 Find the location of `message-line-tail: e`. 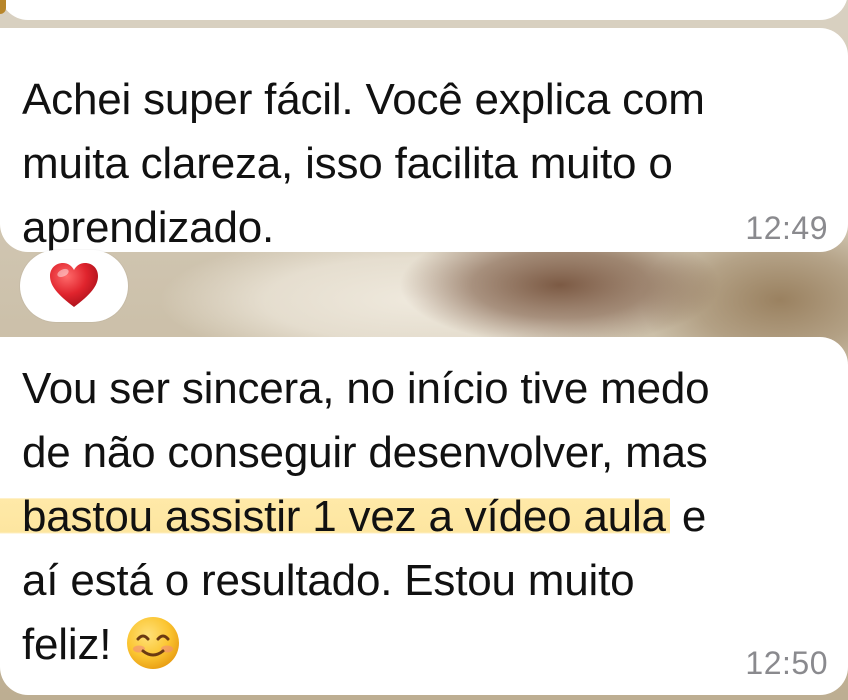

message-line-tail: e is located at coordinates (688, 516).